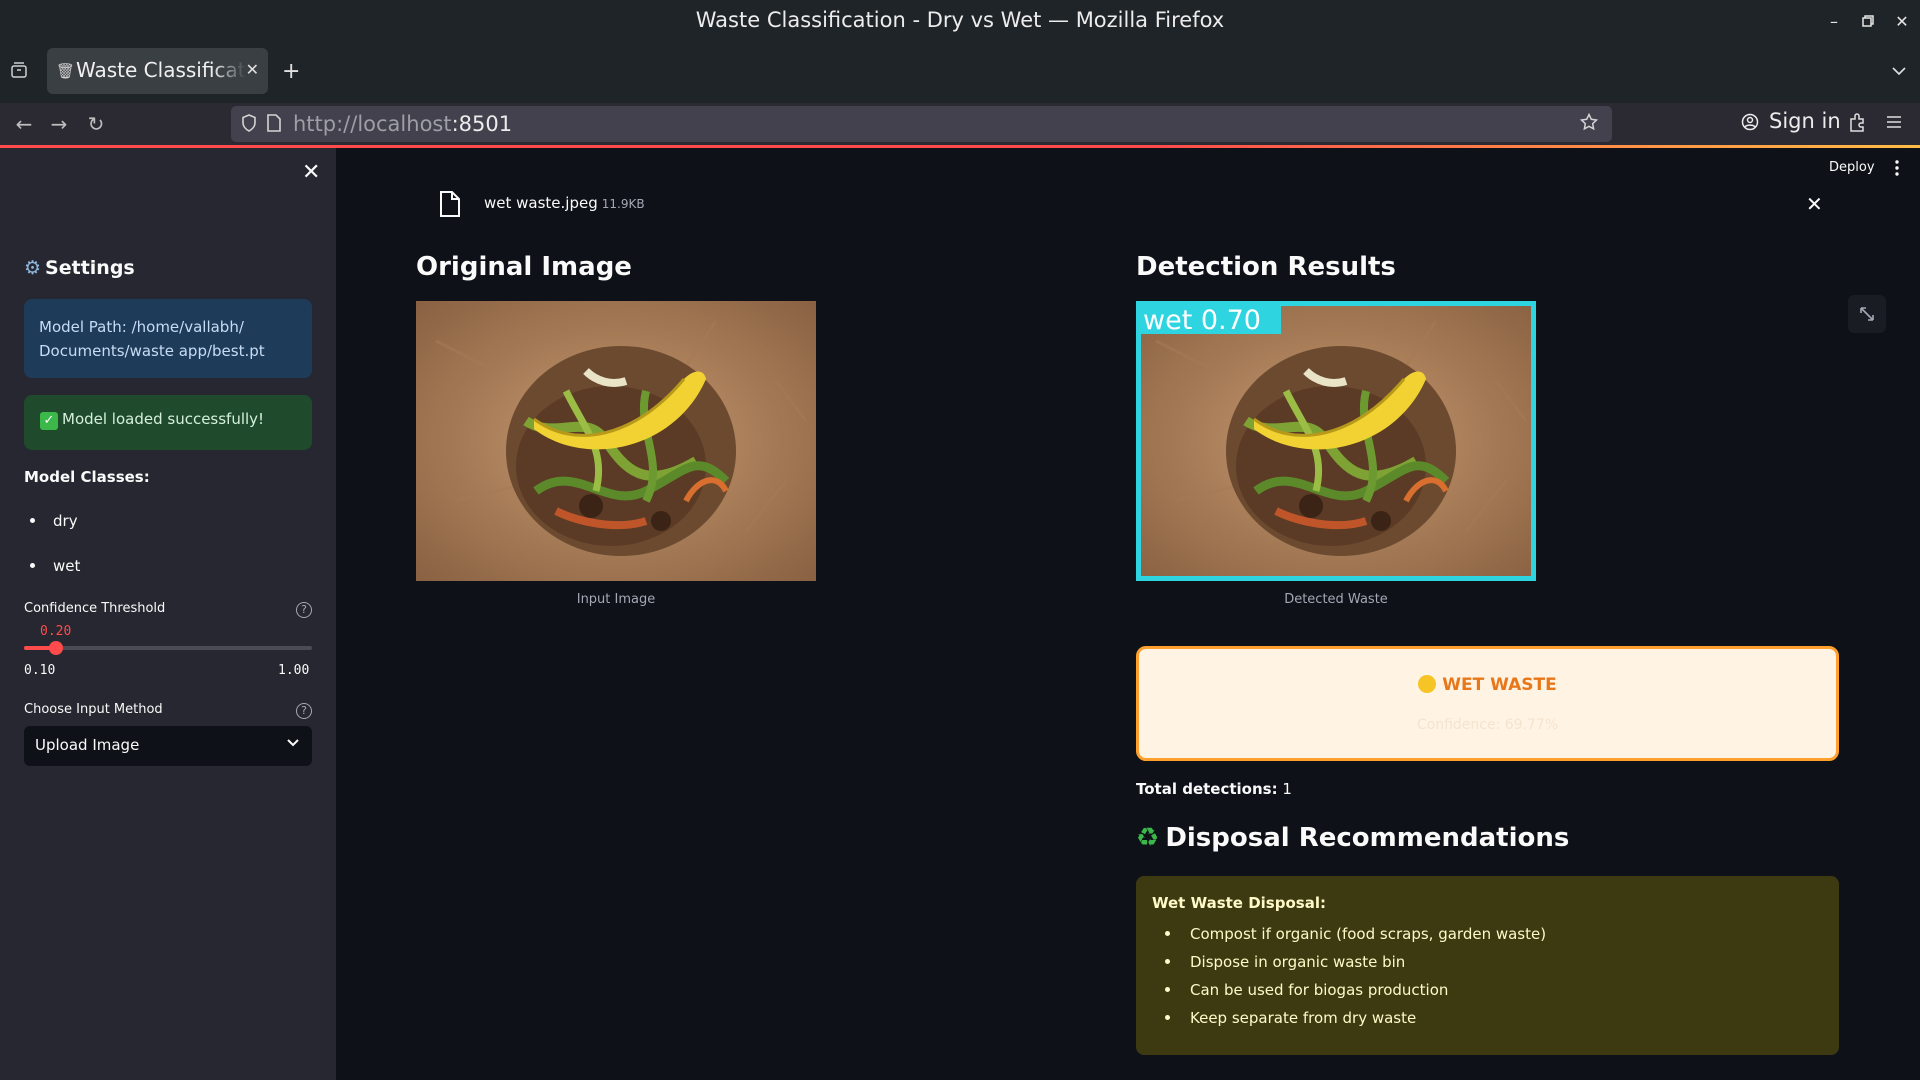 This screenshot has height=1080, width=1920. I want to click on confidence-label: Confidence Threshold, so click(95, 608).